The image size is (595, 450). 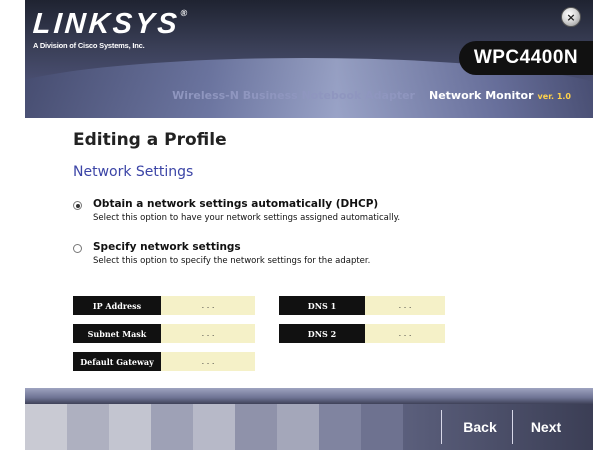 What do you see at coordinates (106, 24) in the screenshot?
I see `brand-name: LINKSYS` at bounding box center [106, 24].